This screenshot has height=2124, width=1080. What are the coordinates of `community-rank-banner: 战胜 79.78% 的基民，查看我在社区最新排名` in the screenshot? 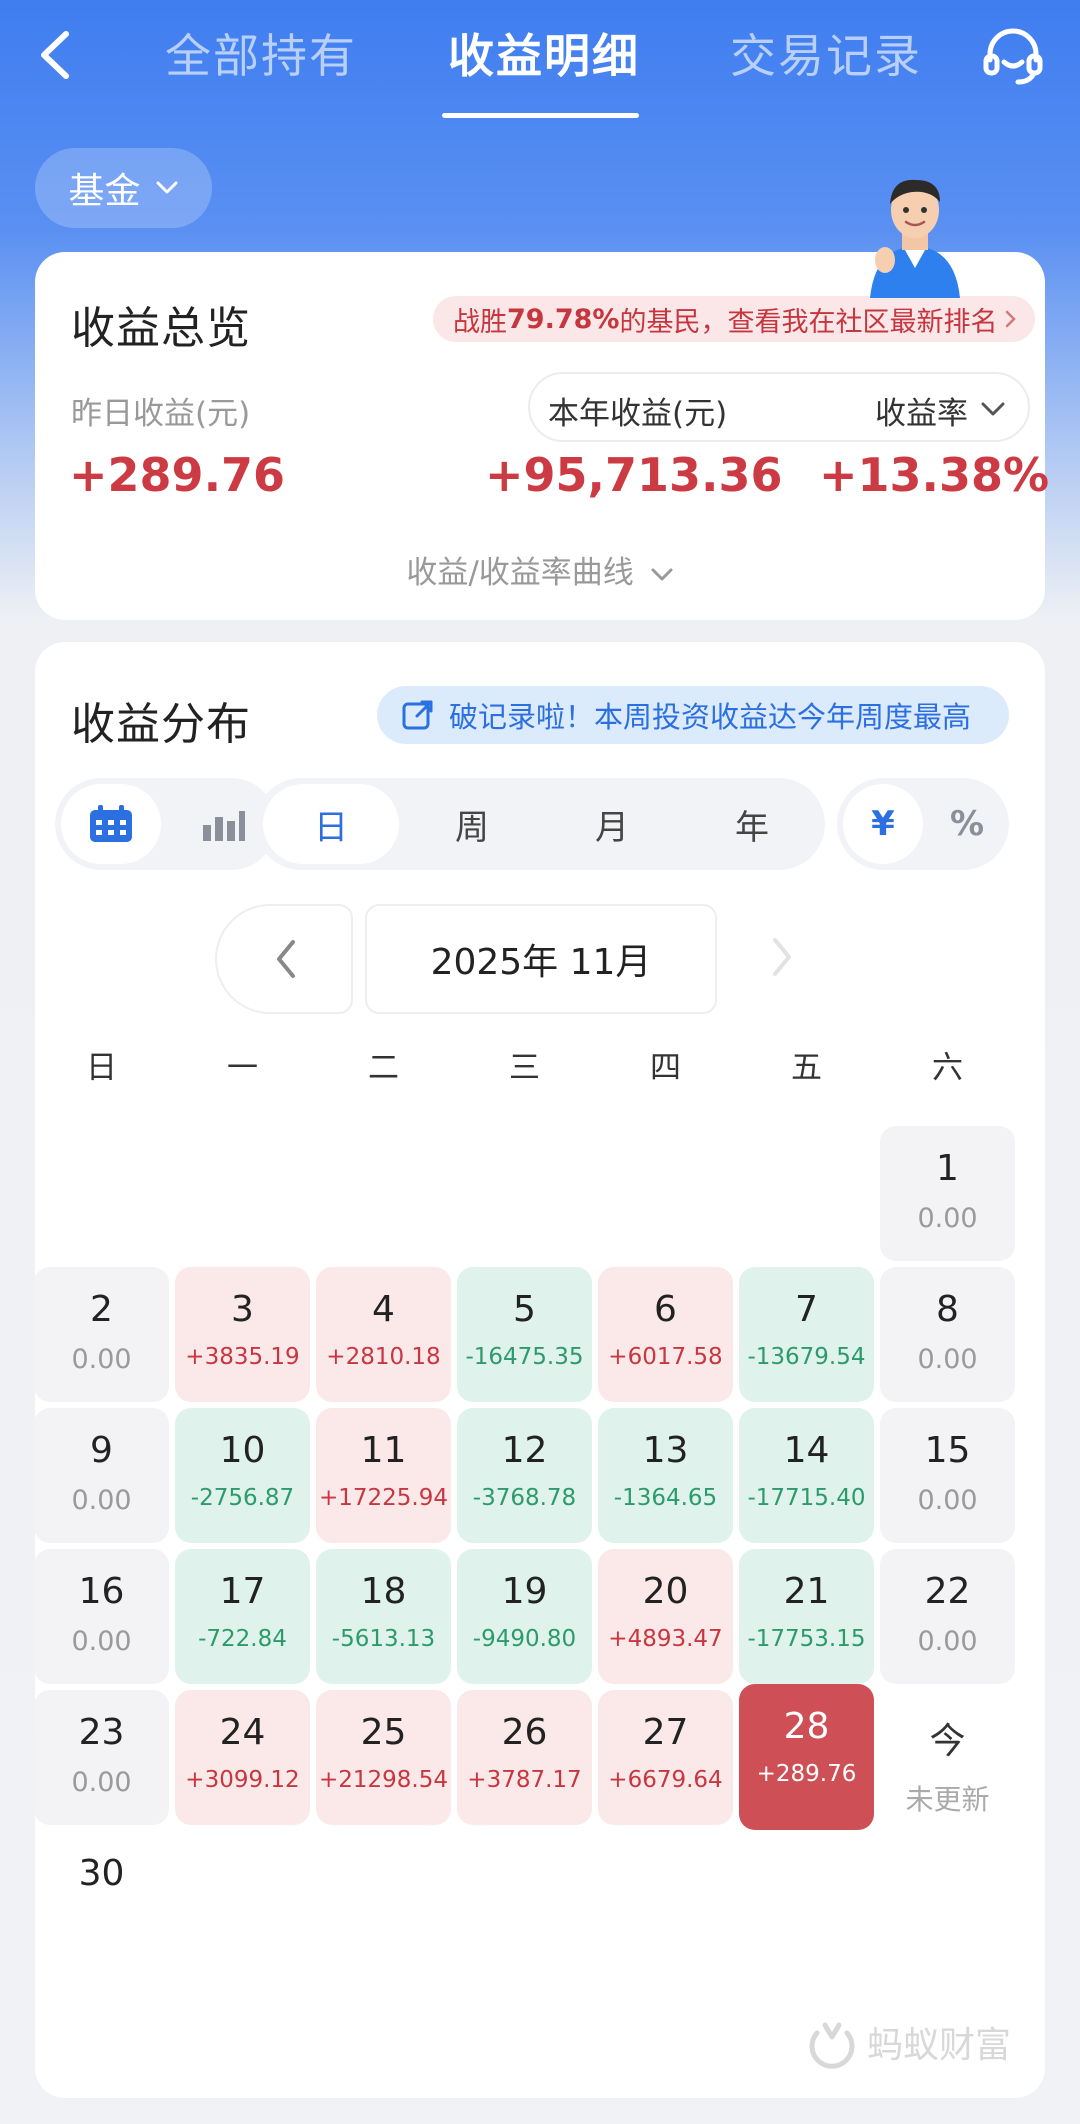 It's located at (734, 319).